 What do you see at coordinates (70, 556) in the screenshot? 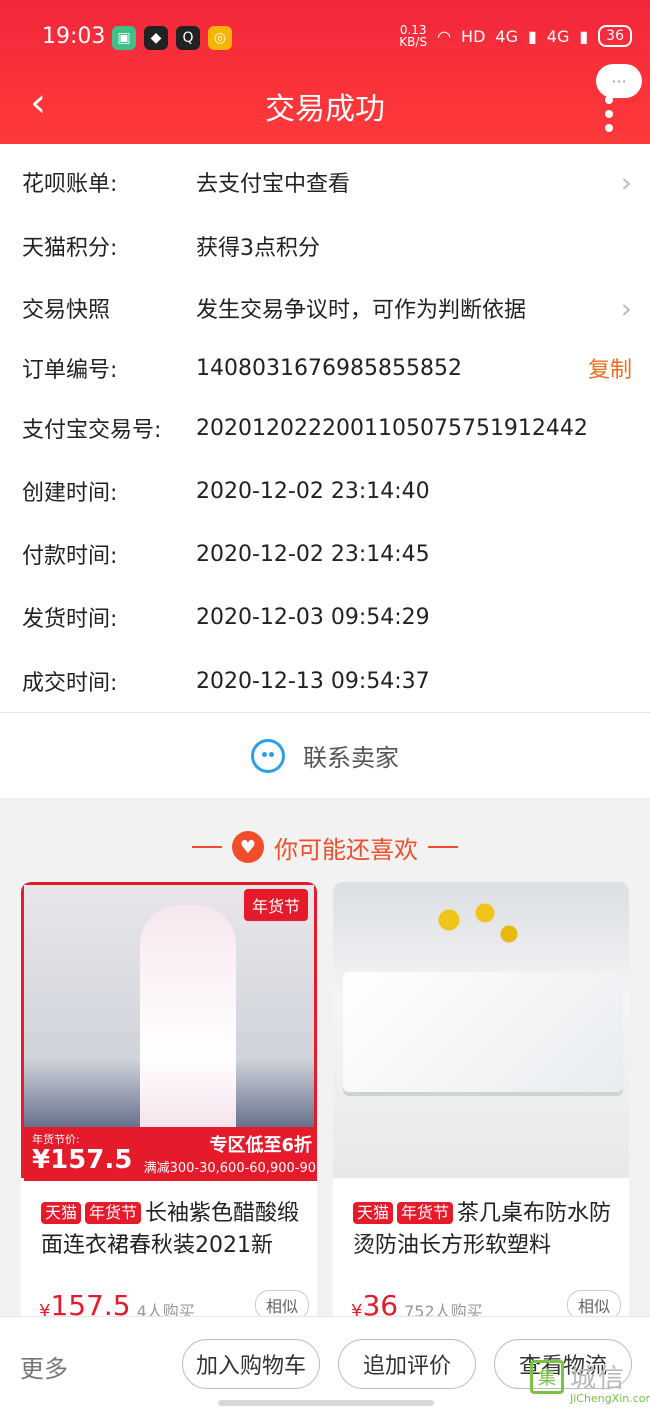
I see `info-label: 付款时间:` at bounding box center [70, 556].